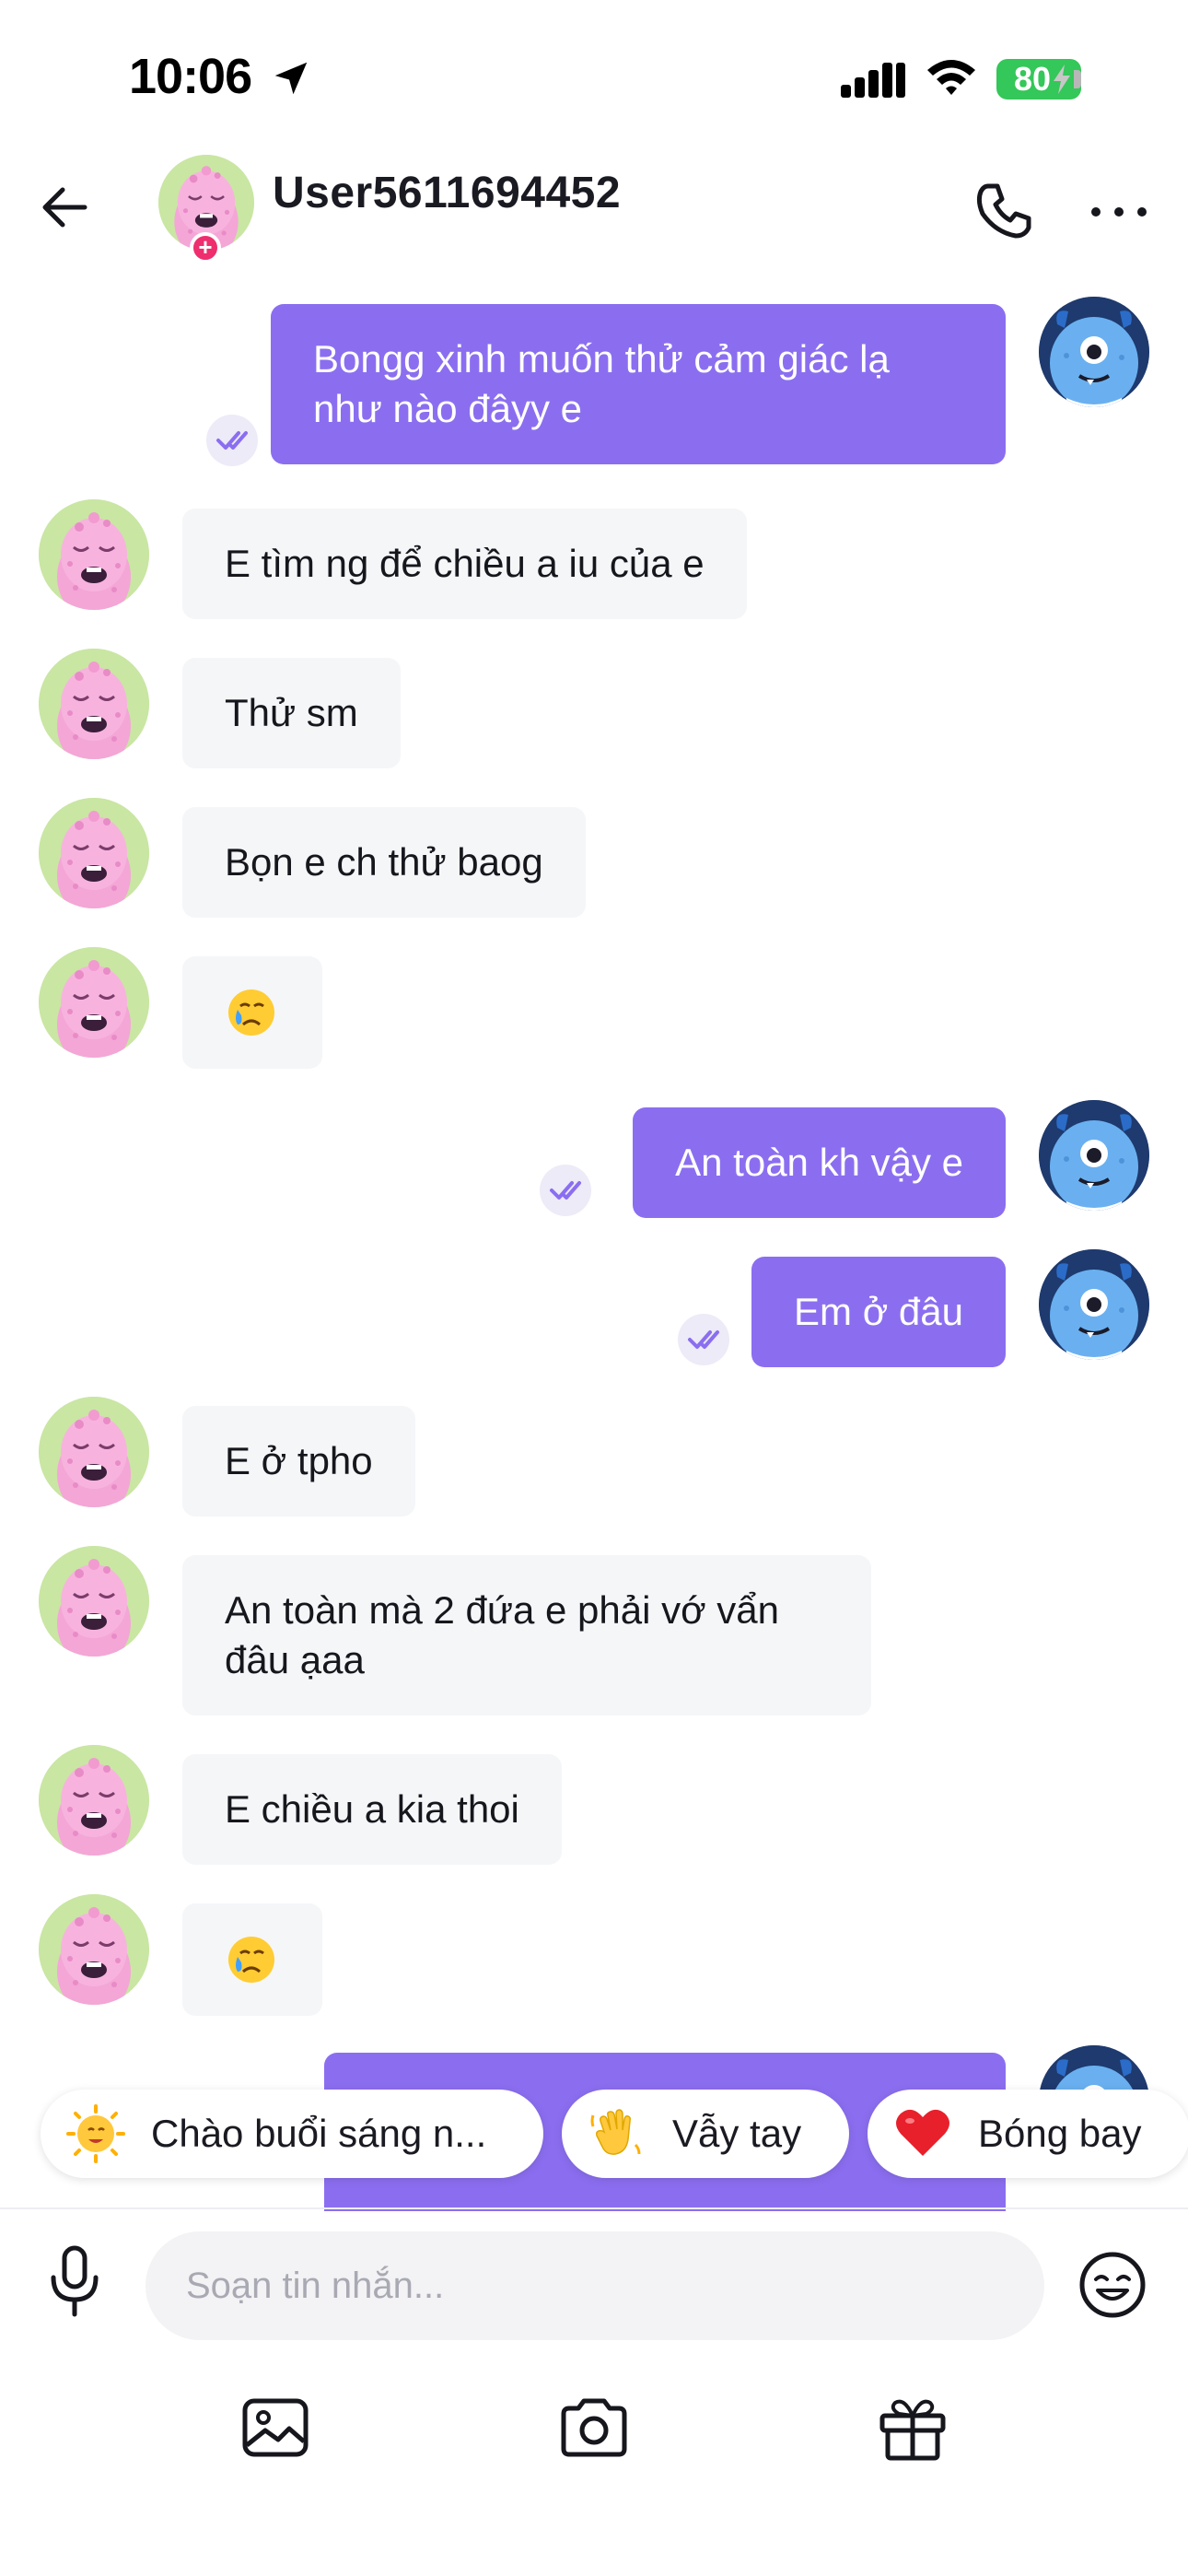 The image size is (1188, 2576). What do you see at coordinates (74, 2281) in the screenshot?
I see `microphone-icon` at bounding box center [74, 2281].